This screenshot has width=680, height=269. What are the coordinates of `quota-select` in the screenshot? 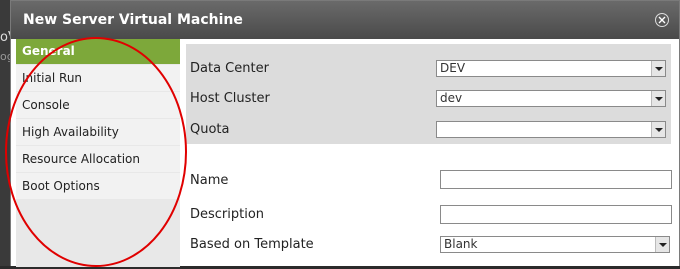 It's located at (551, 129).